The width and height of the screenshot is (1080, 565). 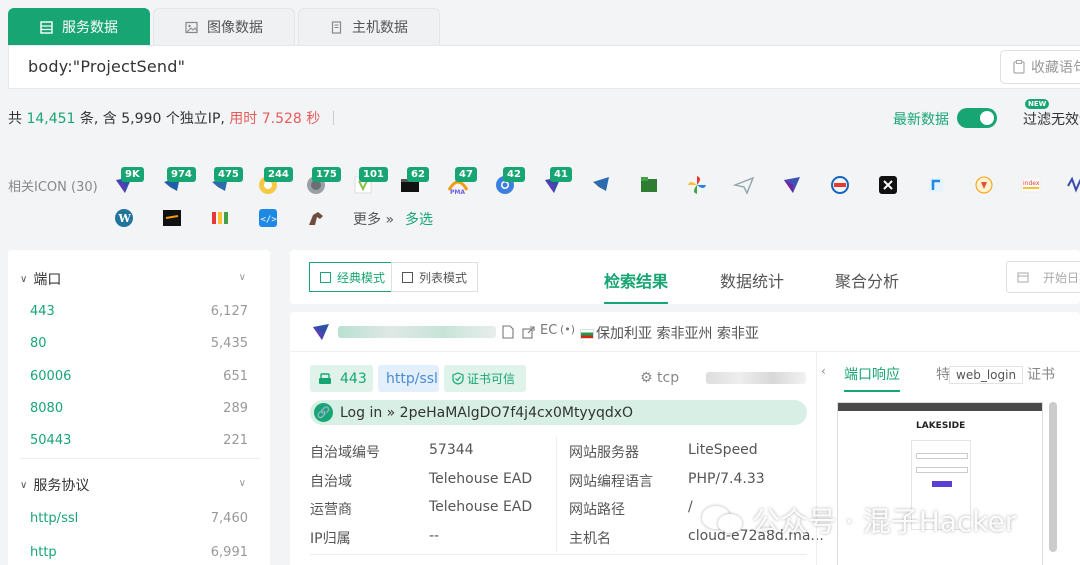 What do you see at coordinates (1043, 277) in the screenshot?
I see `date-range-input: 开始日期` at bounding box center [1043, 277].